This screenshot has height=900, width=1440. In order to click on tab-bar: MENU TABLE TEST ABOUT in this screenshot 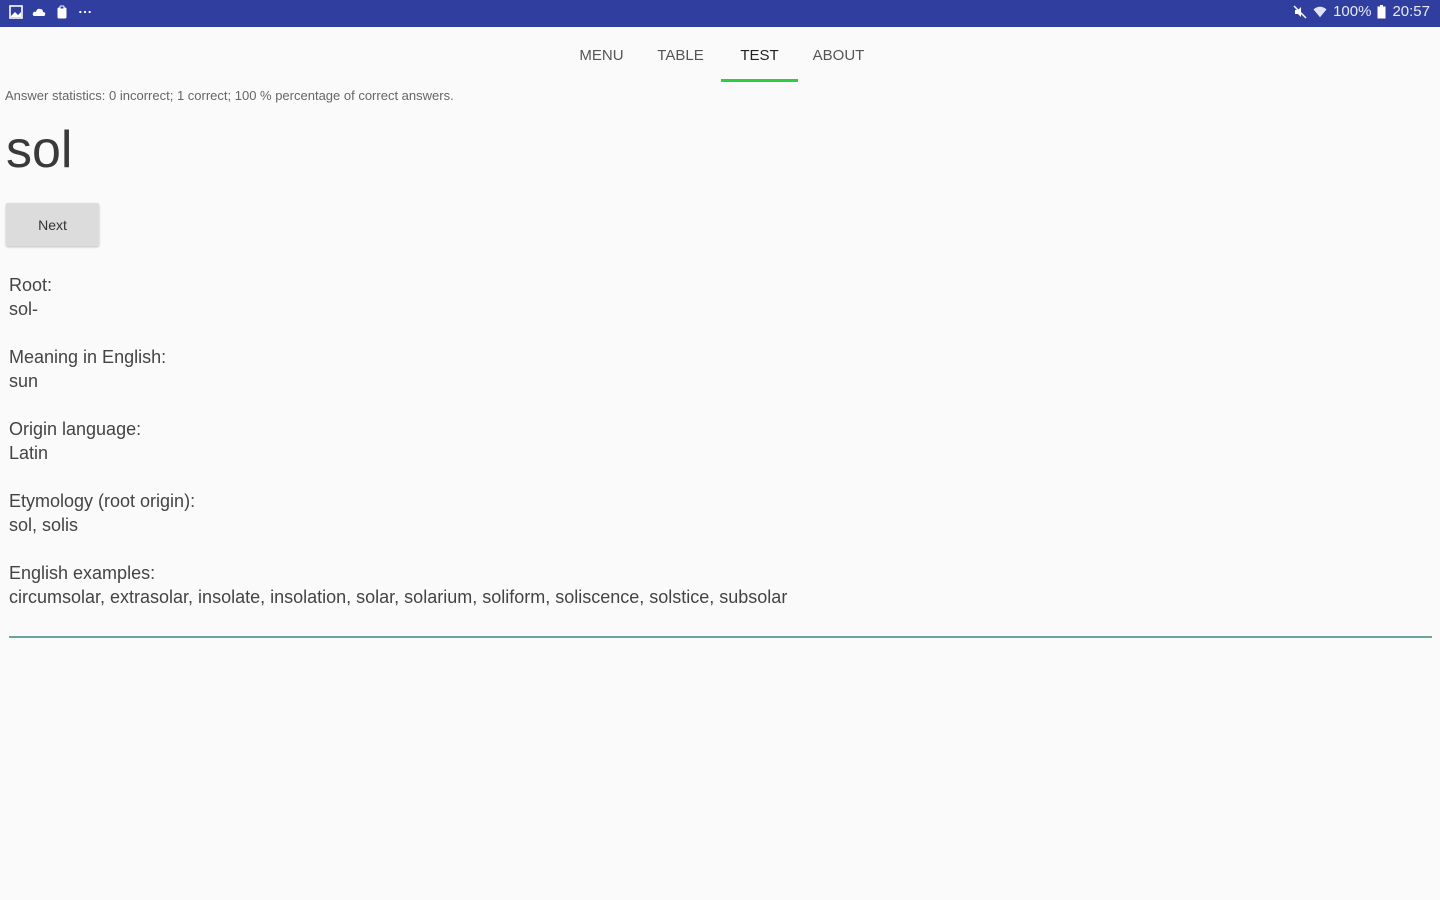, I will do `click(720, 55)`.